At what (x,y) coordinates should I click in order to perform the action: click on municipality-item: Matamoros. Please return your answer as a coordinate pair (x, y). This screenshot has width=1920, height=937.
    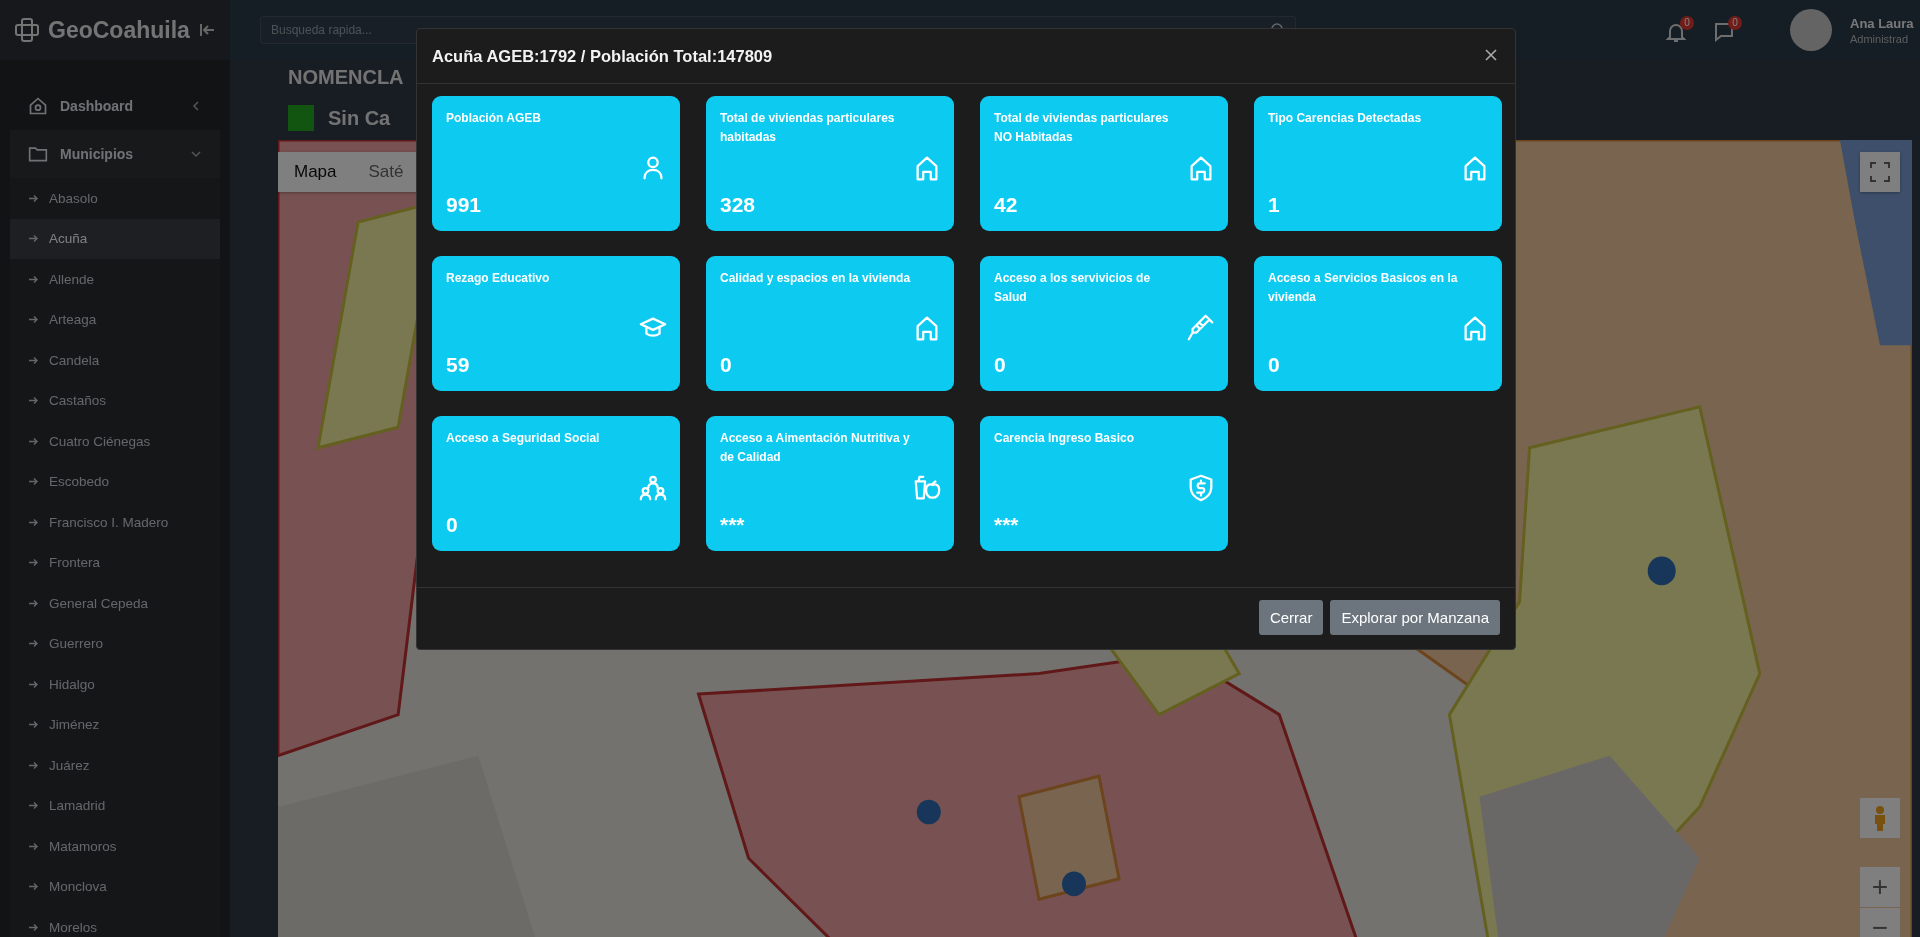
    Looking at the image, I should click on (115, 846).